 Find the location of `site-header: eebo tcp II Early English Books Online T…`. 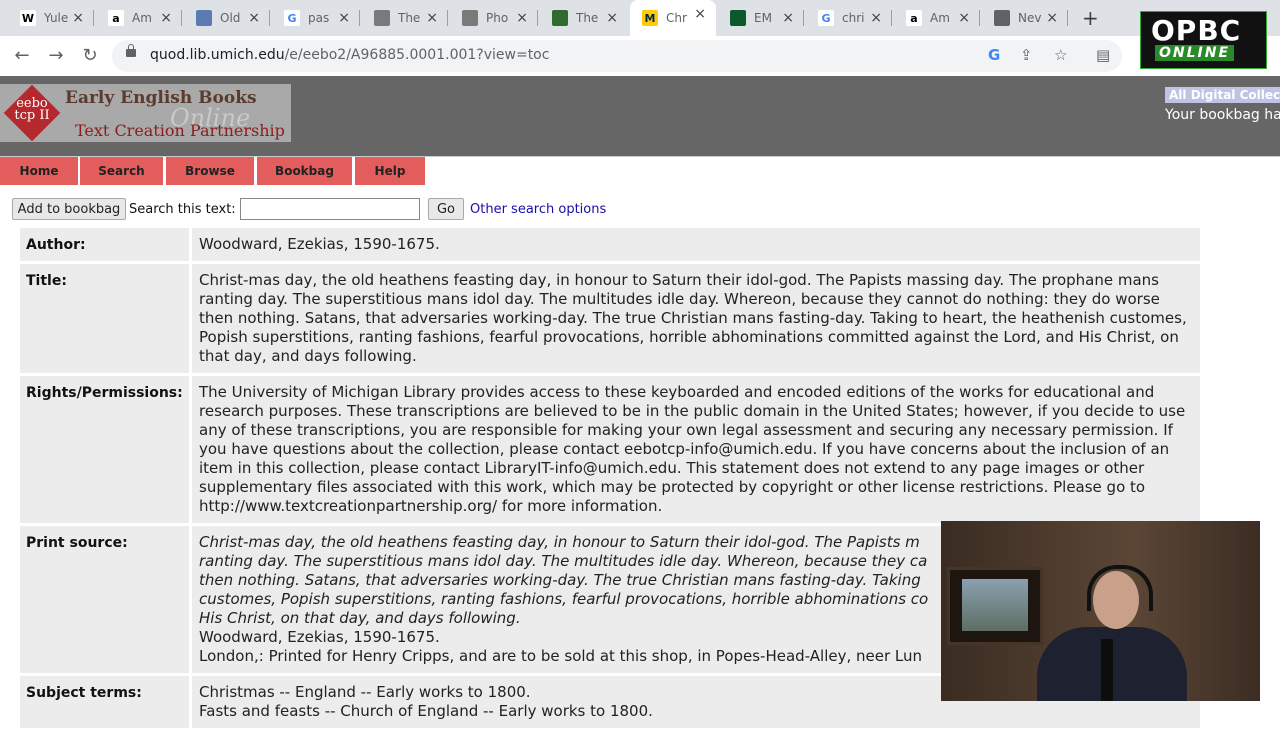

site-header: eebo tcp II Early English Books Online T… is located at coordinates (640, 116).